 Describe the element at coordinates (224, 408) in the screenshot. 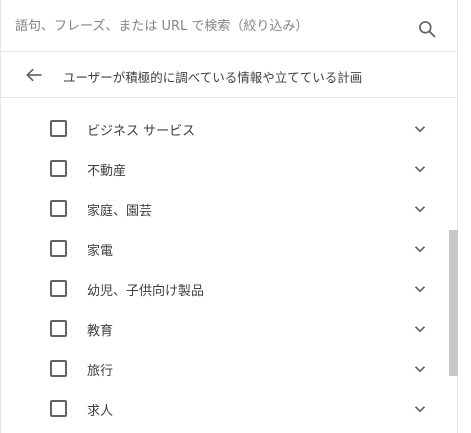

I see `list-item: 求人` at that location.